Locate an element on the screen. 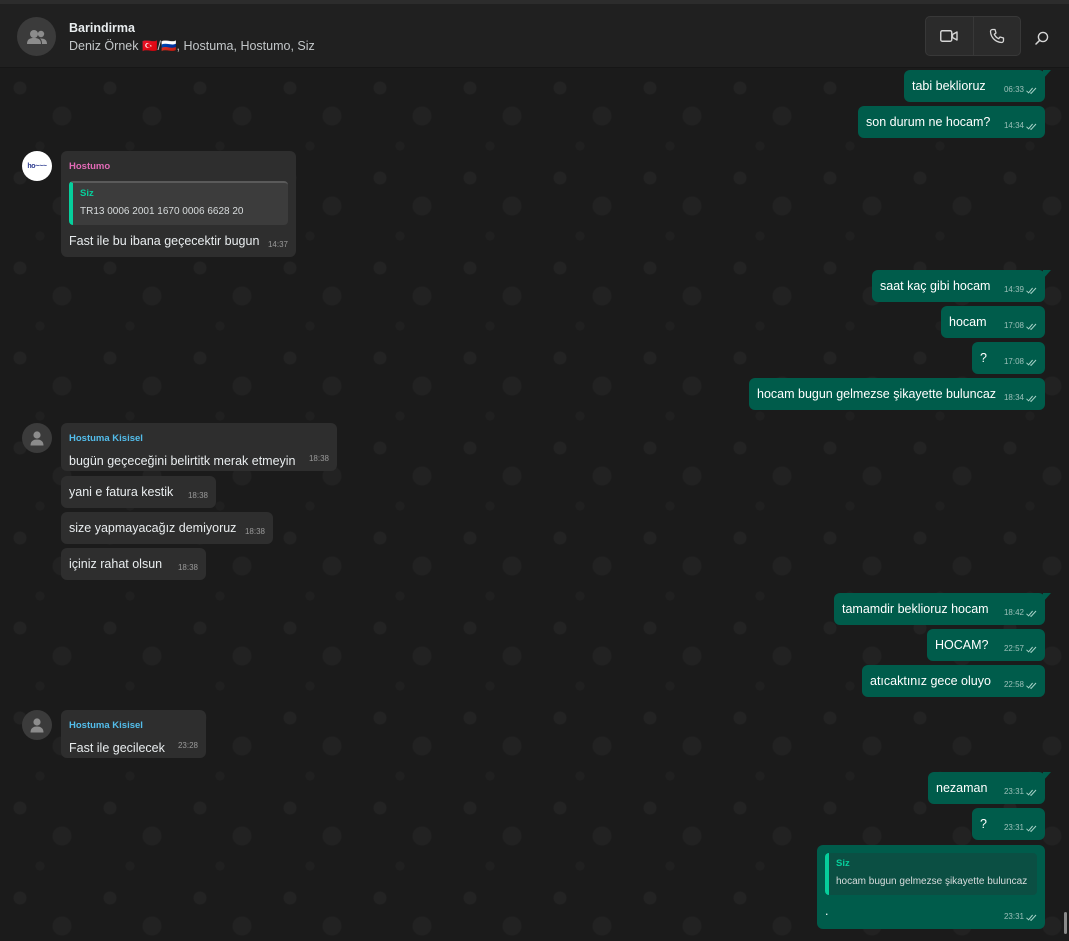  message-incoming: size yapmayacağız demiyoruz 18:38 is located at coordinates (167, 528).